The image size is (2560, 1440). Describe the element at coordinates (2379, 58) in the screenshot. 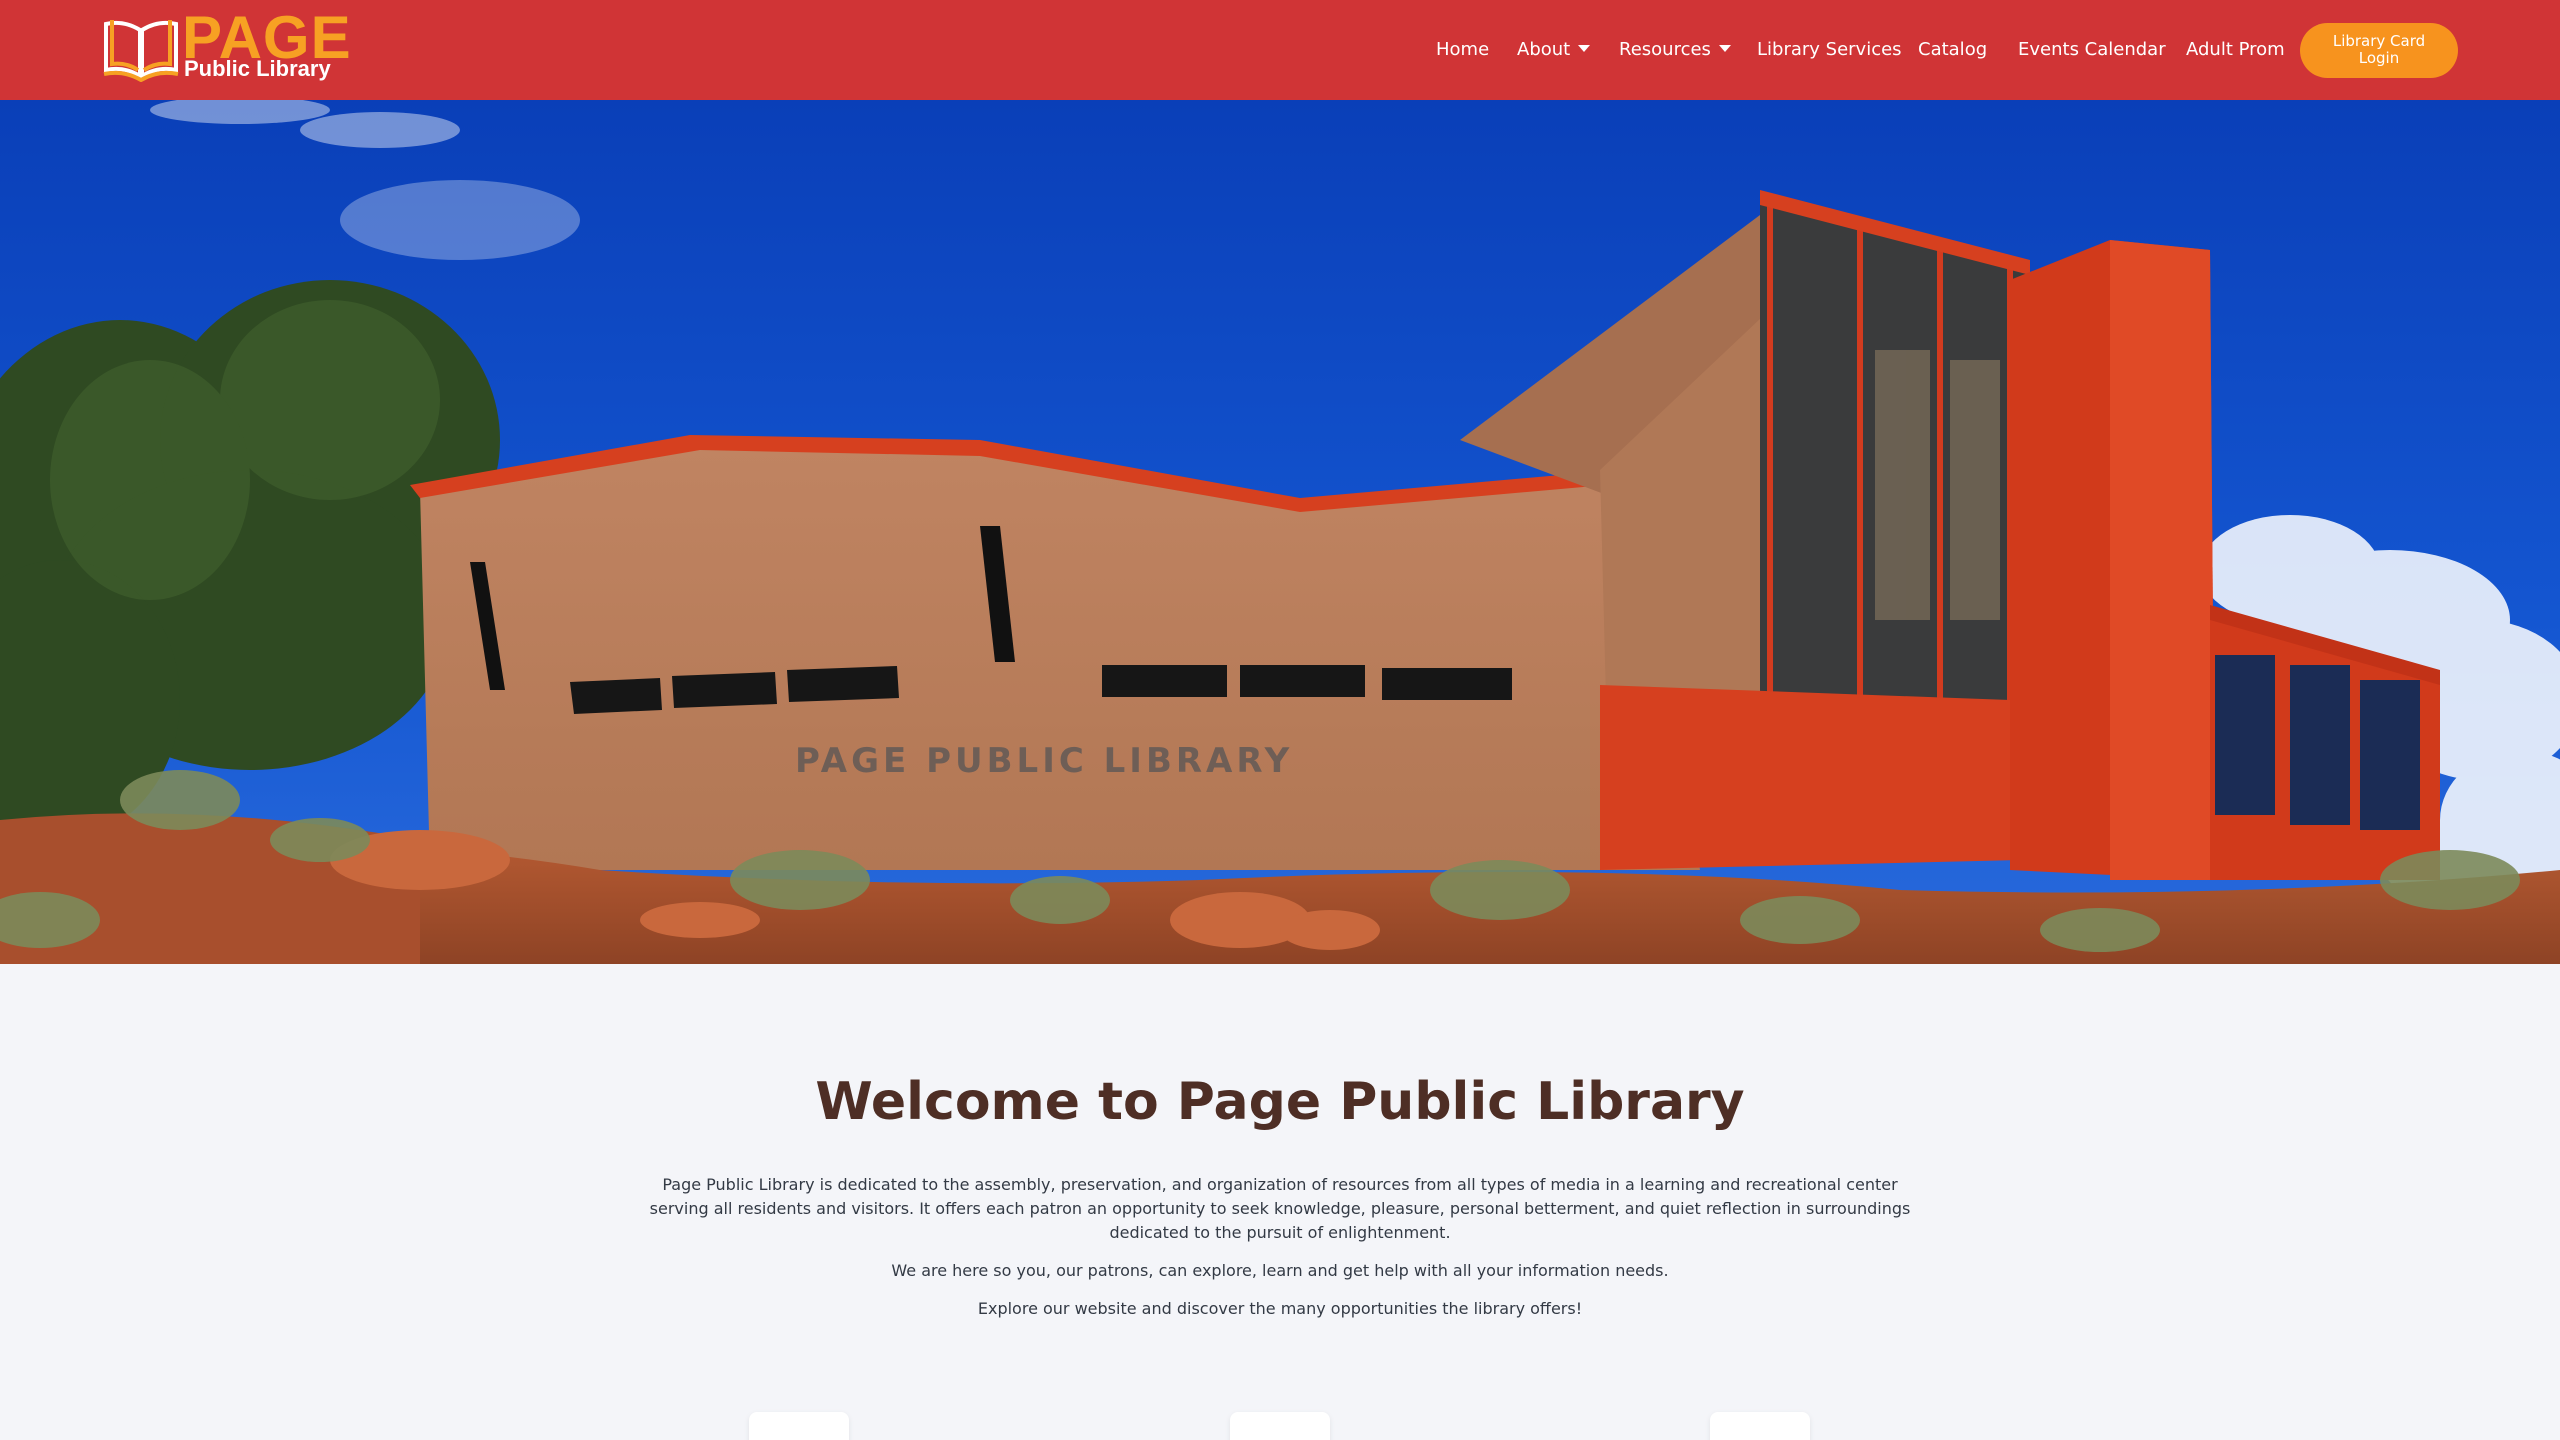

I see `login-button-line2: Login` at that location.